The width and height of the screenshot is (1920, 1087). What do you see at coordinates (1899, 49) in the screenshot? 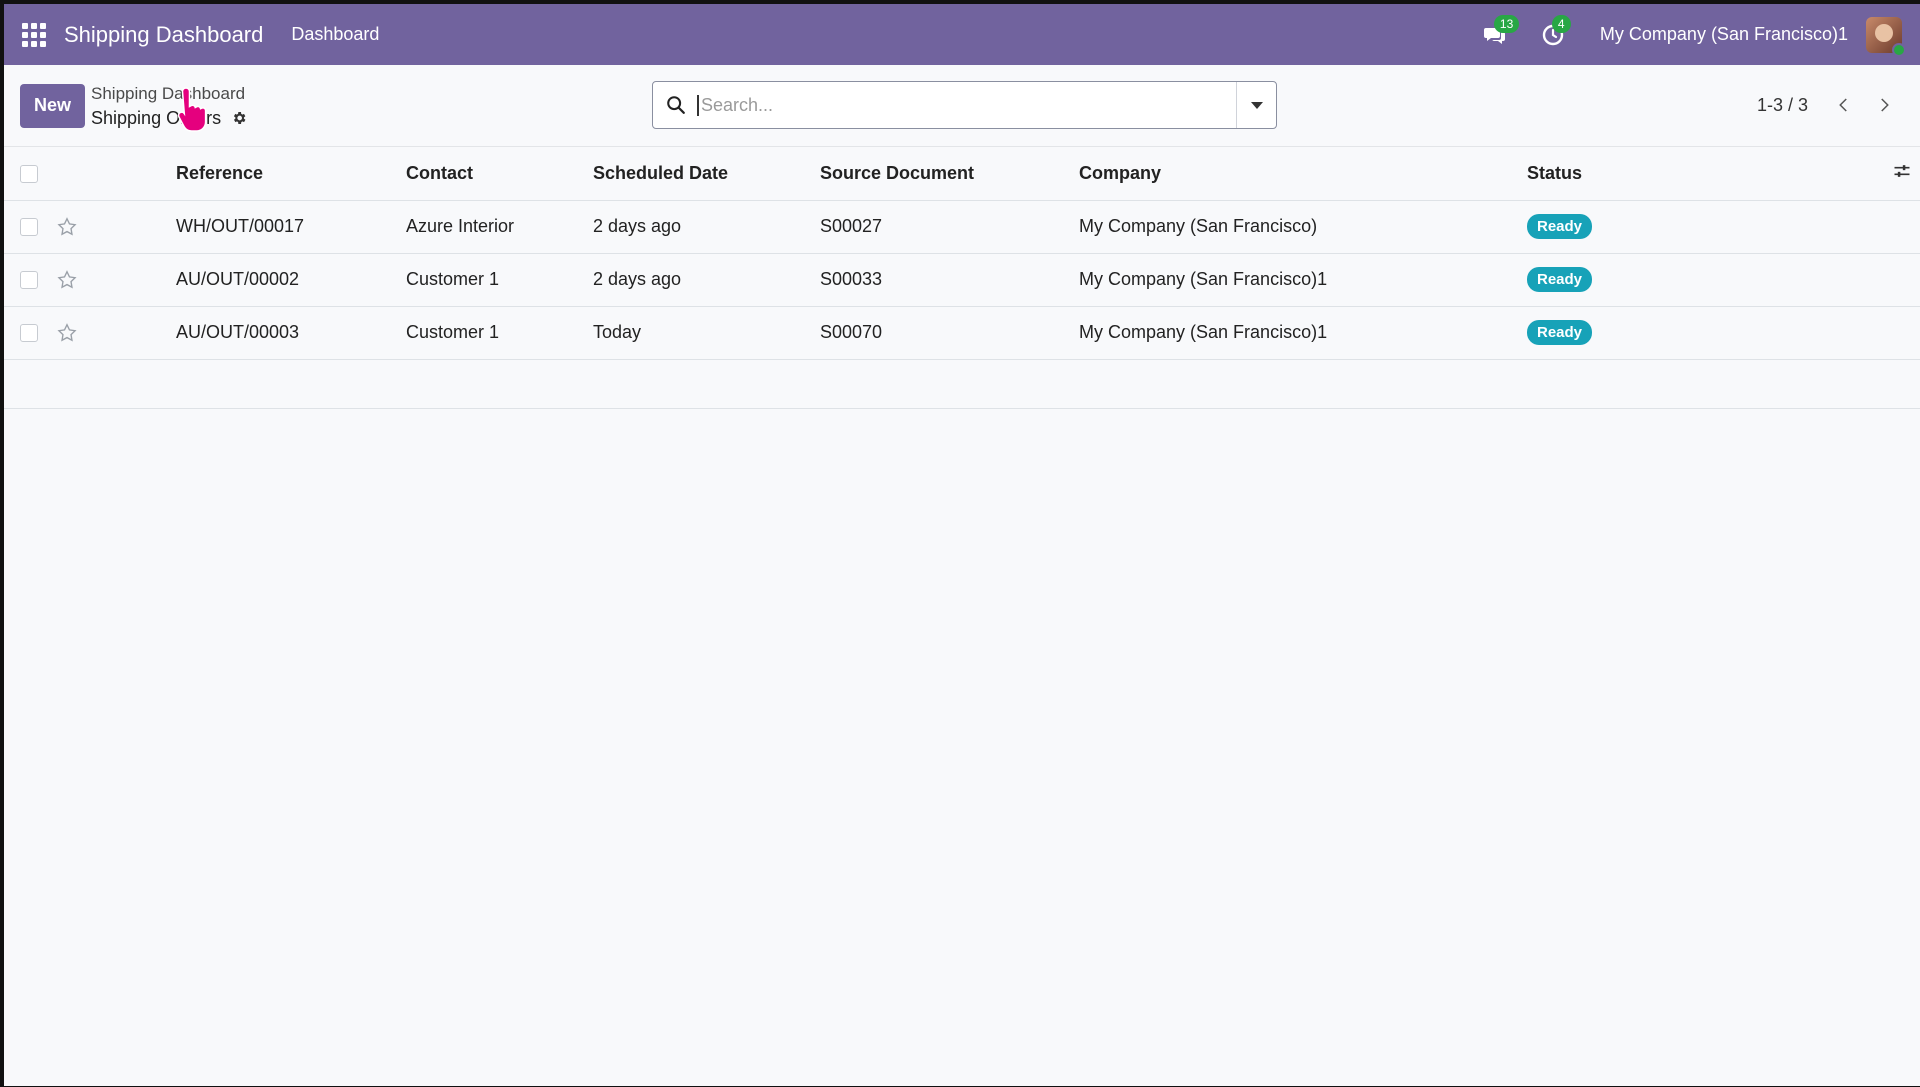
I see `online-status-icon` at bounding box center [1899, 49].